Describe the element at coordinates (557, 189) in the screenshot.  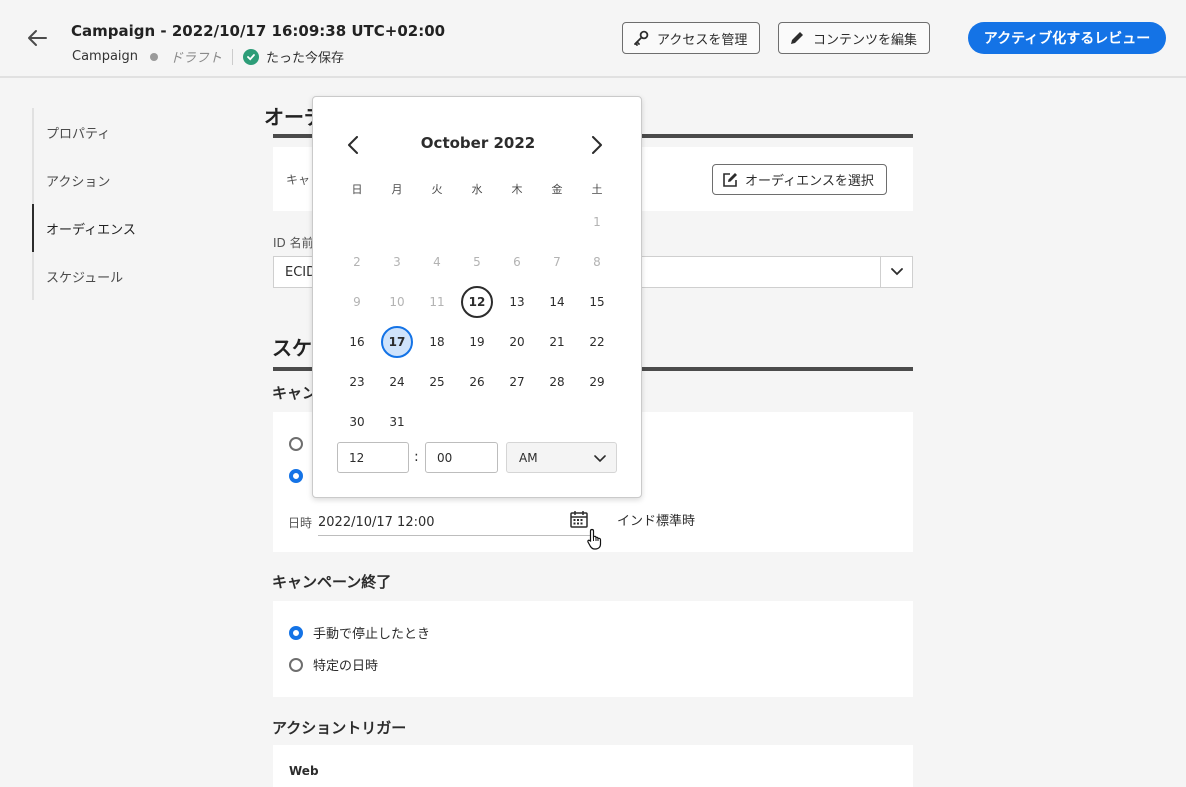
I see `weekday-label: 金` at that location.